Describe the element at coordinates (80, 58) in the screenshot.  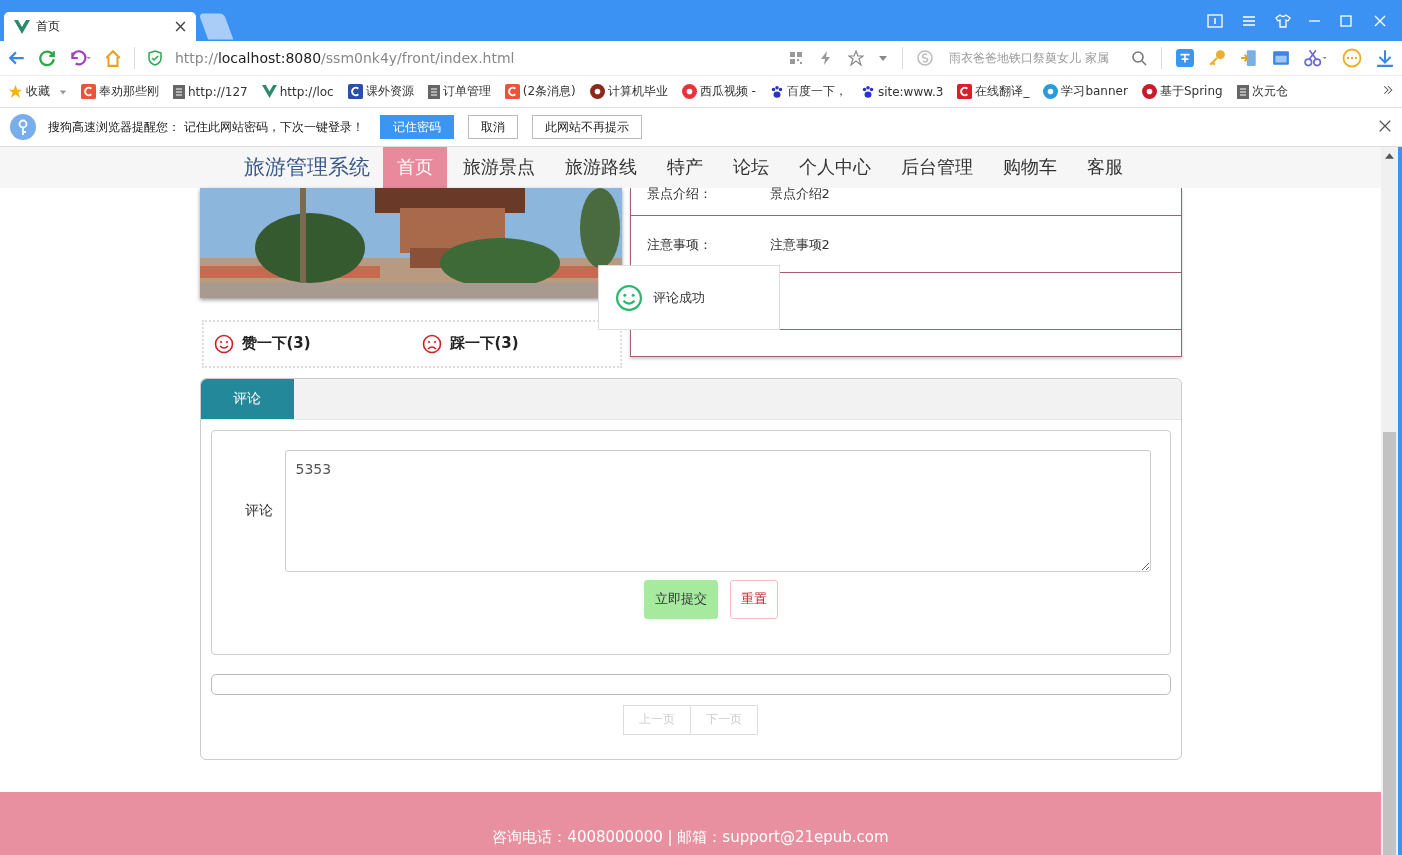
I see `undo-icon` at that location.